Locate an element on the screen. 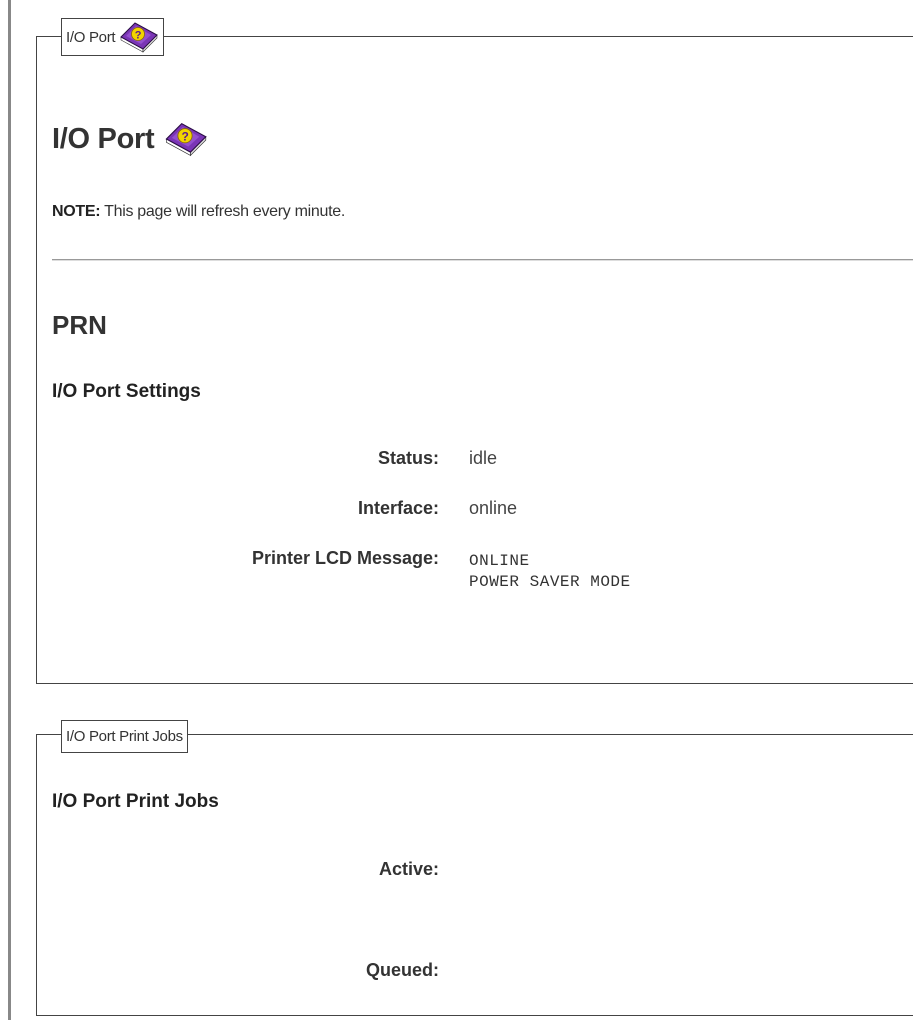 The height and width of the screenshot is (1020, 913). status-label: Status: is located at coordinates (408, 458).